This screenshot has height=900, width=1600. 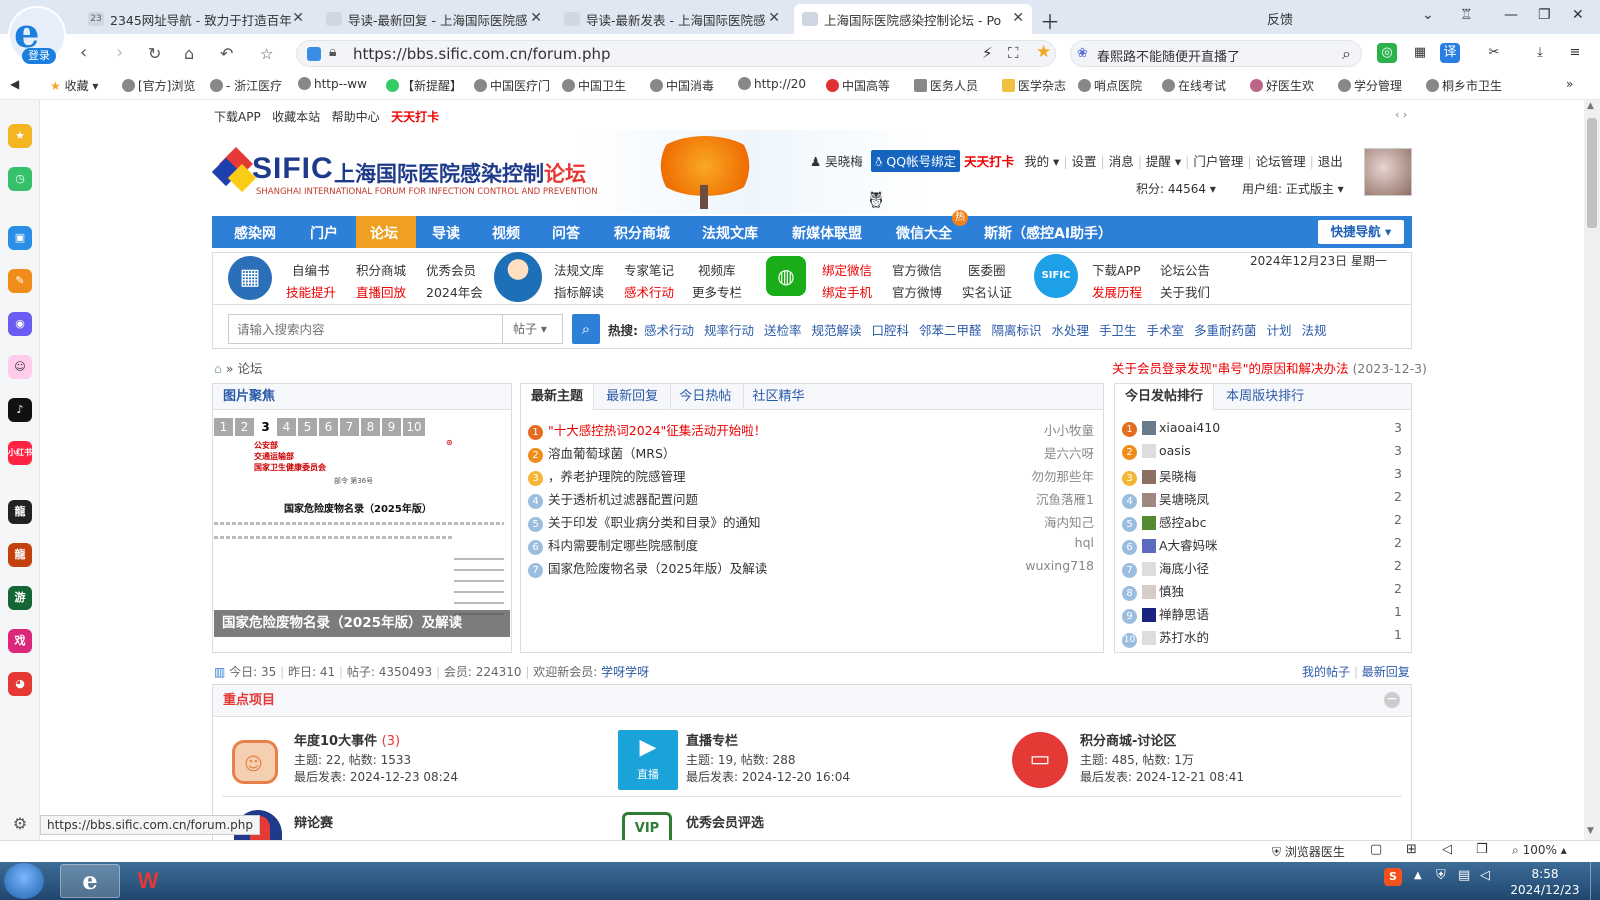 What do you see at coordinates (237, 117) in the screenshot?
I see `download-app-link: 下载APP` at bounding box center [237, 117].